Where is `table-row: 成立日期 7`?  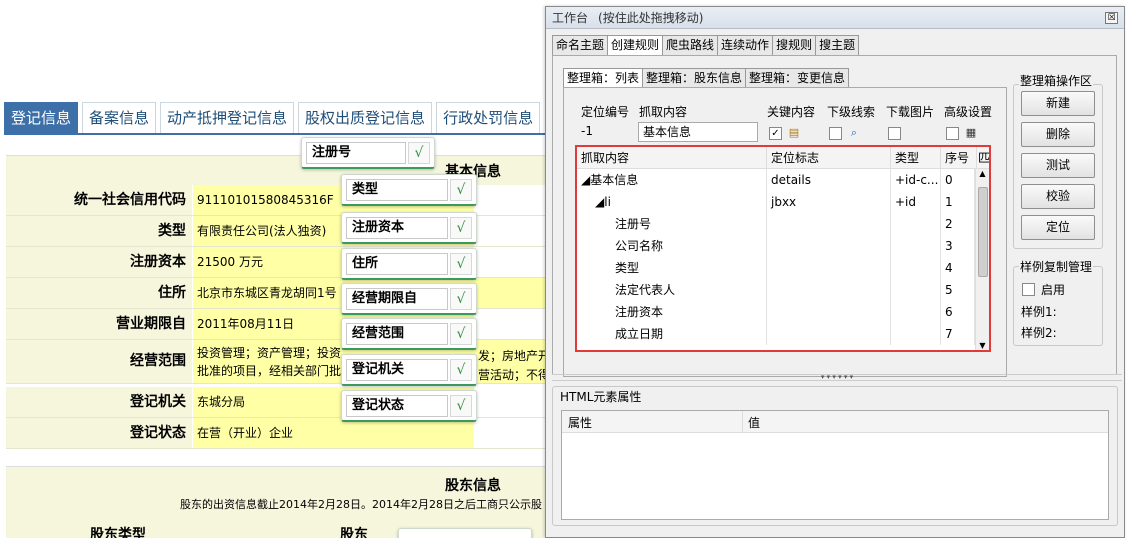
table-row: 成立日期 7 is located at coordinates (776, 334).